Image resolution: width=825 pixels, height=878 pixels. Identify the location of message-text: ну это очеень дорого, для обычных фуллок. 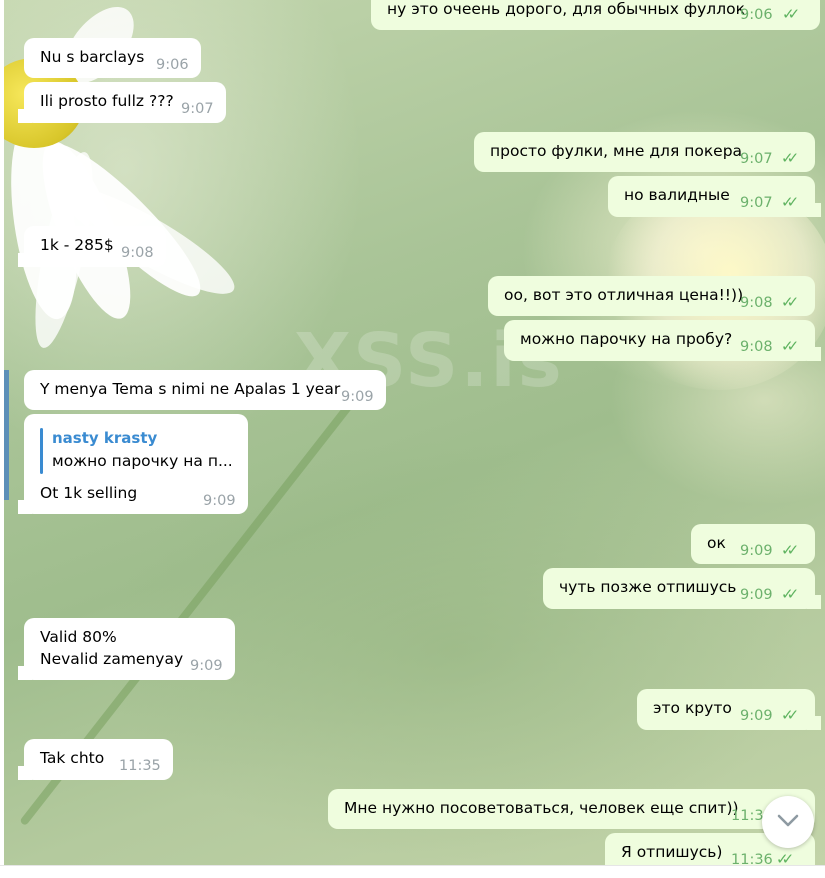
(566, 9).